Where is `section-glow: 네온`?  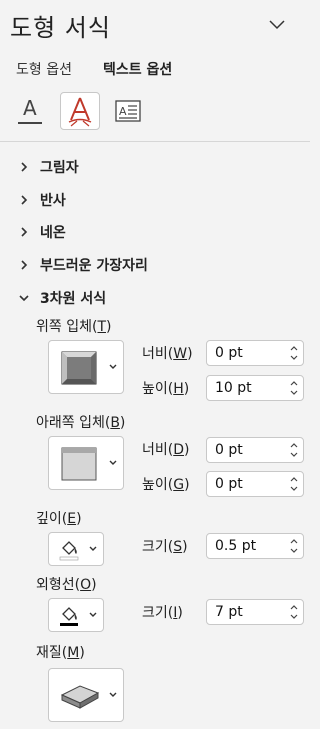 section-glow: 네온 is located at coordinates (42, 232).